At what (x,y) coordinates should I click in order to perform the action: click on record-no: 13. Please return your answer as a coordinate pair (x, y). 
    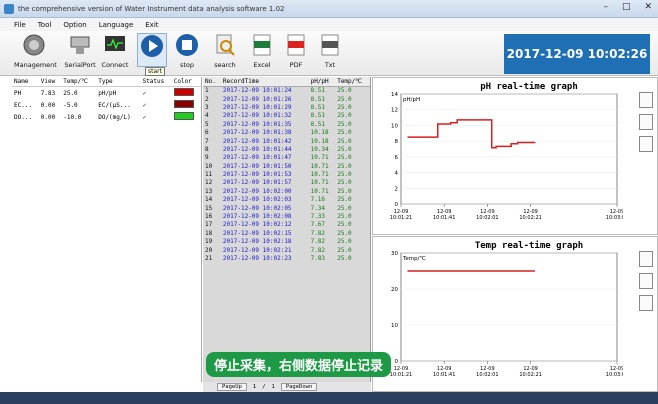
    Looking at the image, I should click on (209, 191).